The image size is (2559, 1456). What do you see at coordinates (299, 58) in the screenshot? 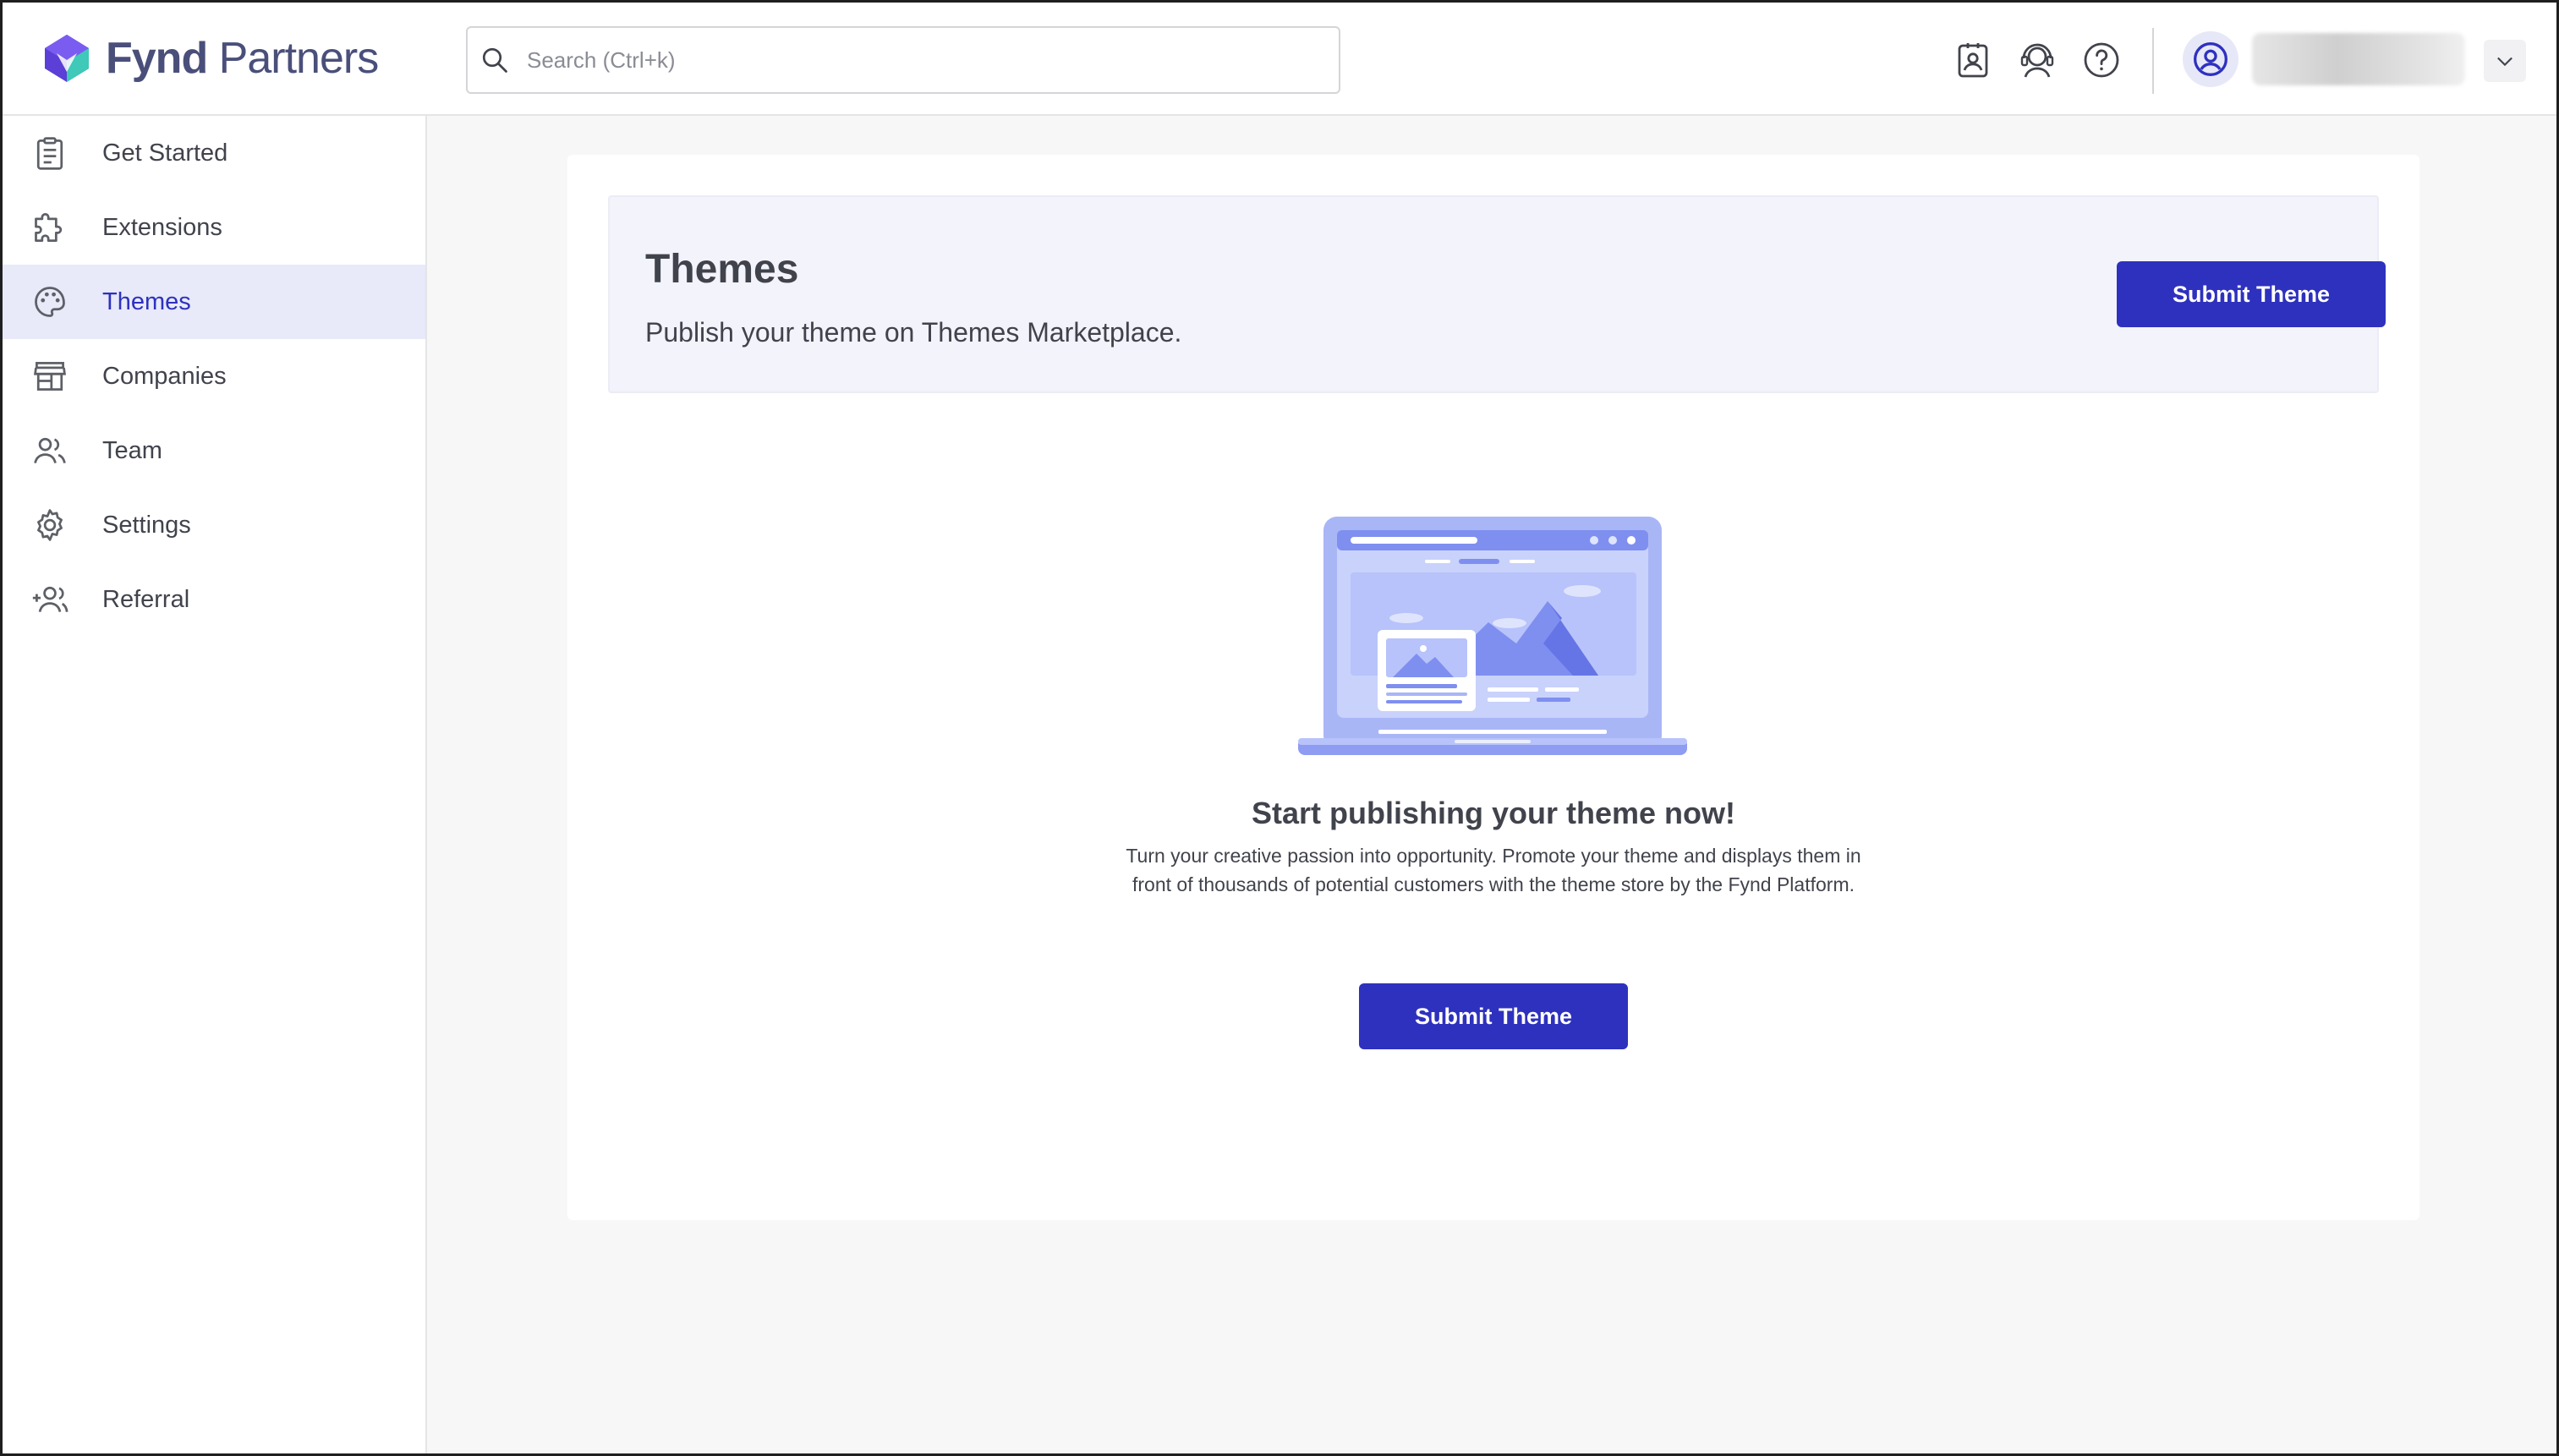
I see `brand-name-suffix: Partners` at bounding box center [299, 58].